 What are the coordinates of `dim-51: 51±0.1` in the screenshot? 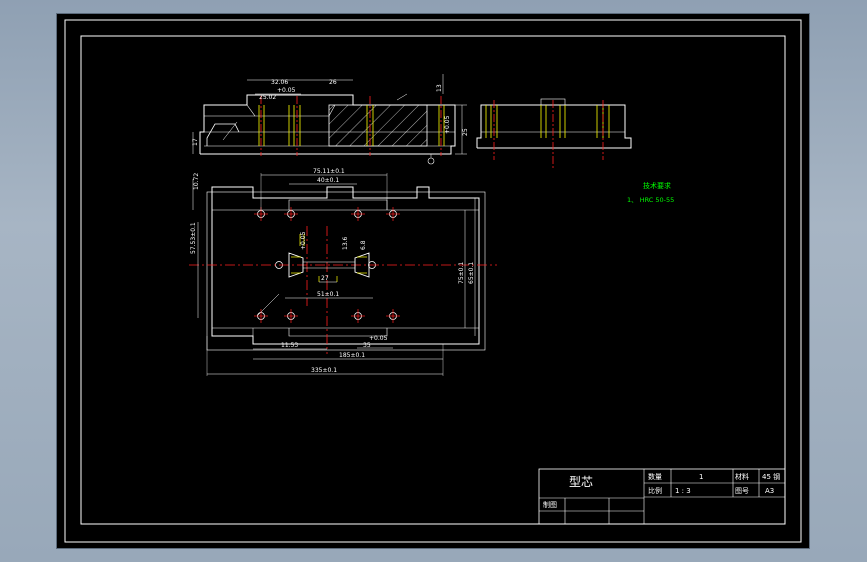 It's located at (328, 294).